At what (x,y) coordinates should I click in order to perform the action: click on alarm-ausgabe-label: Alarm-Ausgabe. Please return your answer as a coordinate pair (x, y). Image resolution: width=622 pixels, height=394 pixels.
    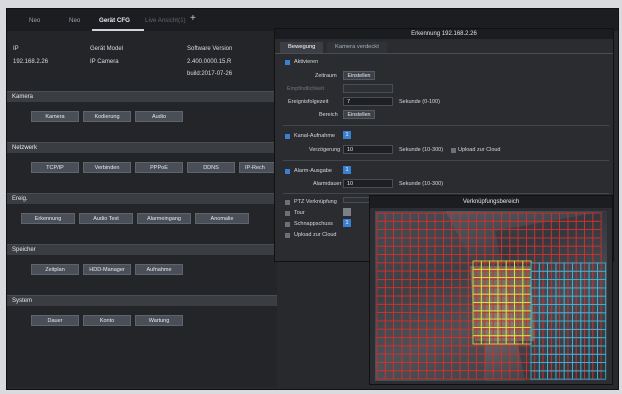
    Looking at the image, I should click on (313, 171).